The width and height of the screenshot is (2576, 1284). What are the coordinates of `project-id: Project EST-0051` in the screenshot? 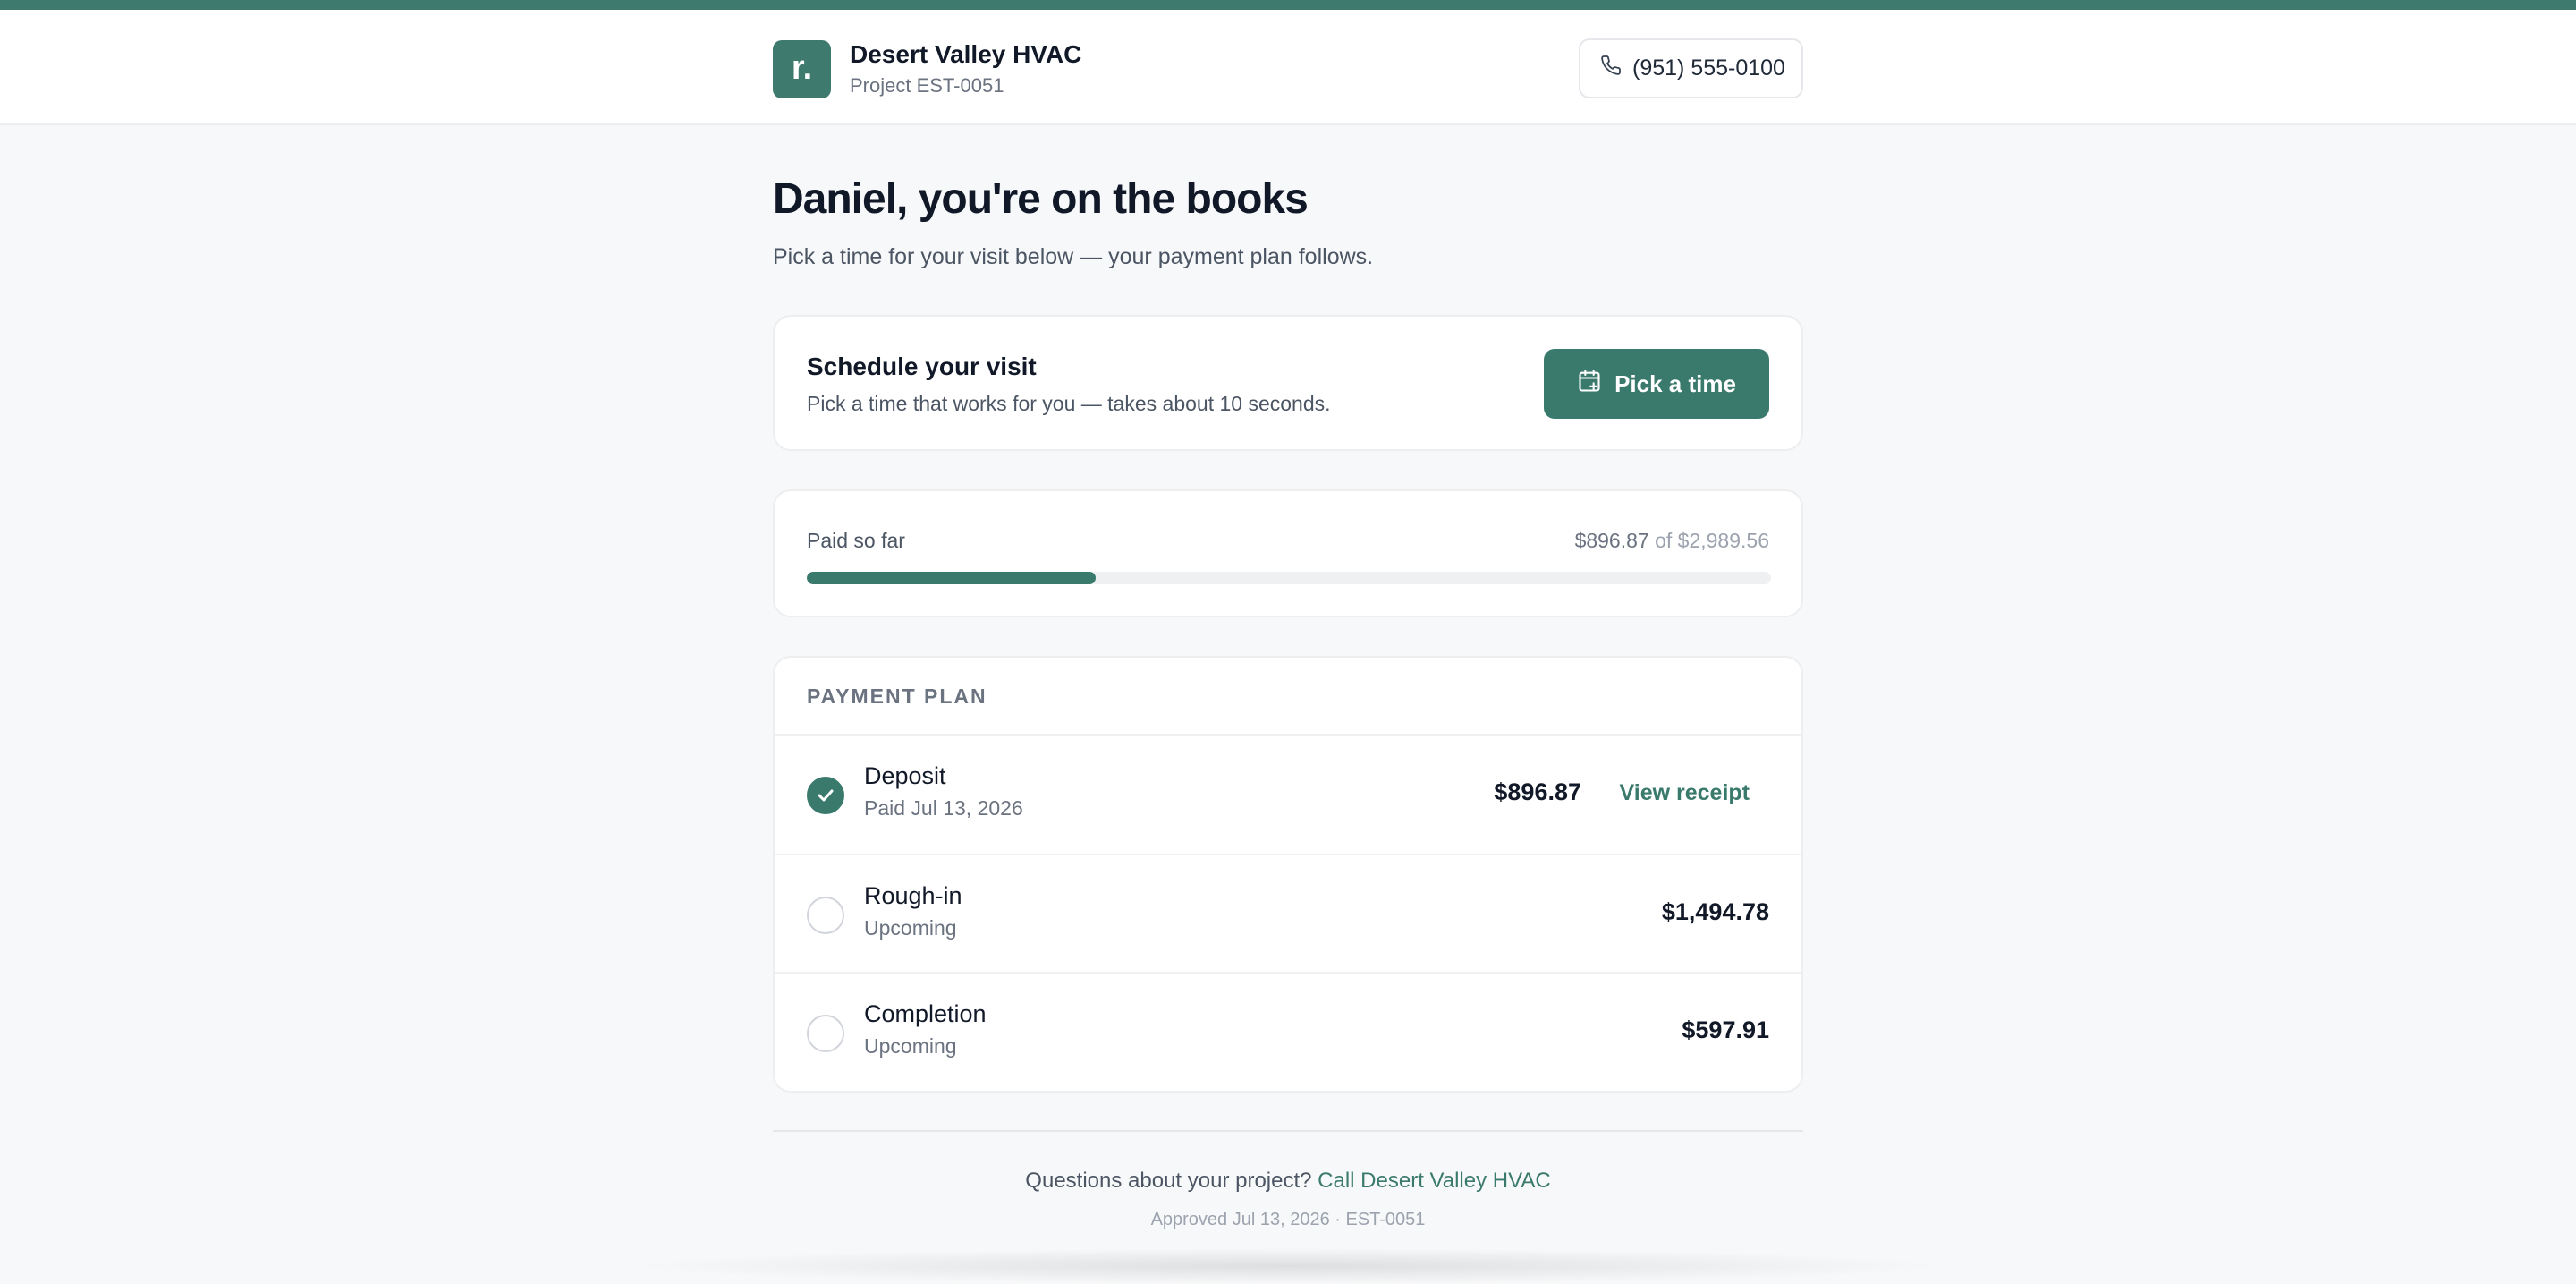 It's located at (927, 85).